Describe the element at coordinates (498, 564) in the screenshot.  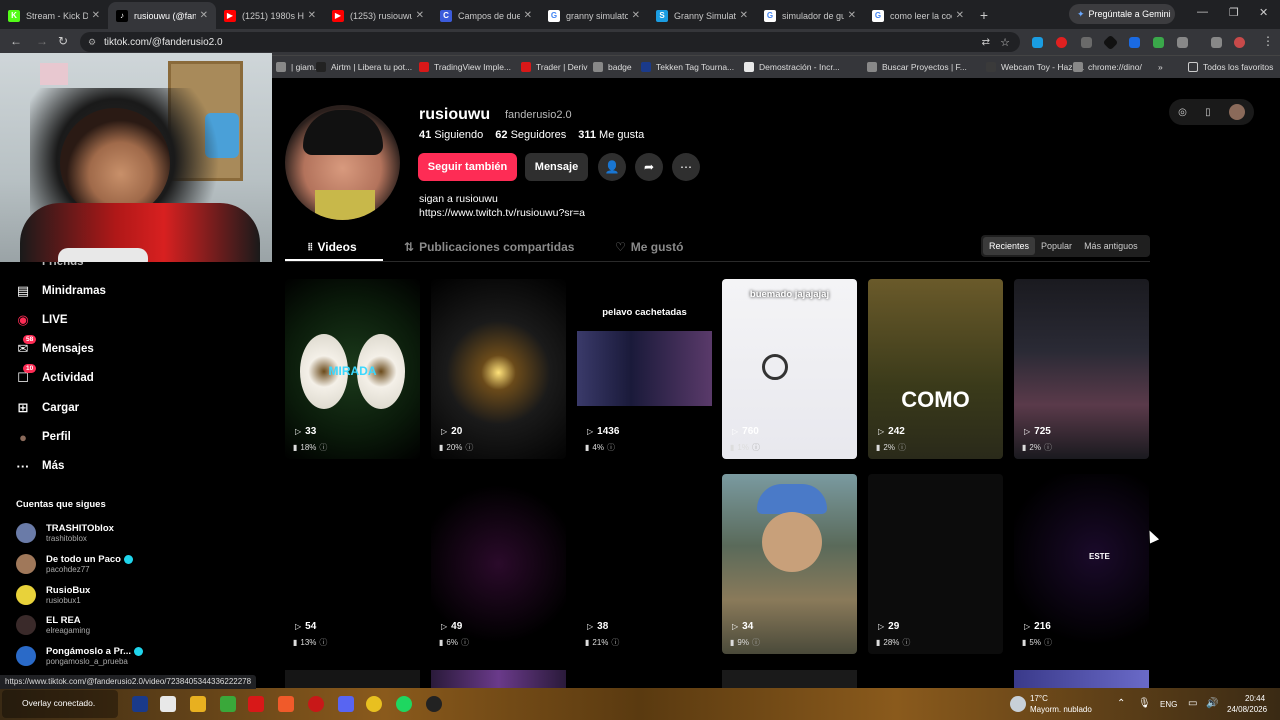
I see `video-card: ▷ 49 ▮ 6% ⓘ` at that location.